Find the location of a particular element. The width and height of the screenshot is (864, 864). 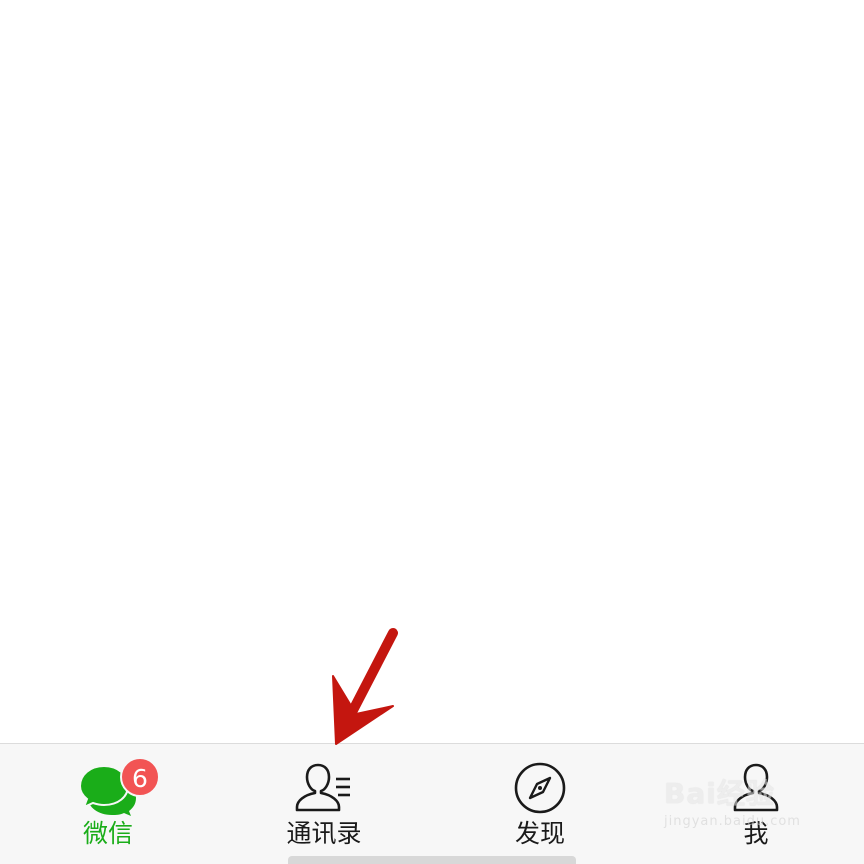

compass-icon is located at coordinates (540, 788).